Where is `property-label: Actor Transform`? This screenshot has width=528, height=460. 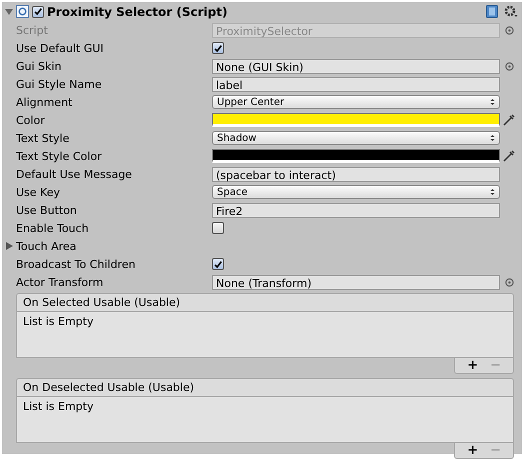
property-label: Actor Transform is located at coordinates (60, 282).